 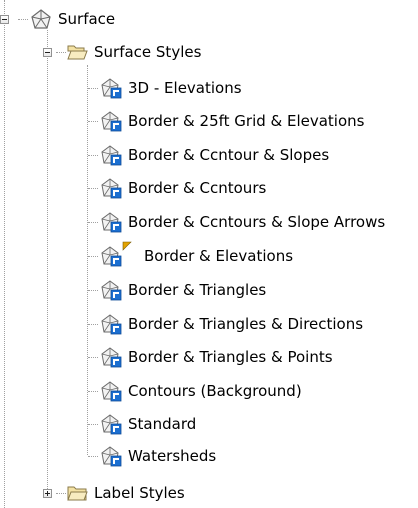 What do you see at coordinates (148, 52) in the screenshot?
I see `tree-node-label: Surface Styles` at bounding box center [148, 52].